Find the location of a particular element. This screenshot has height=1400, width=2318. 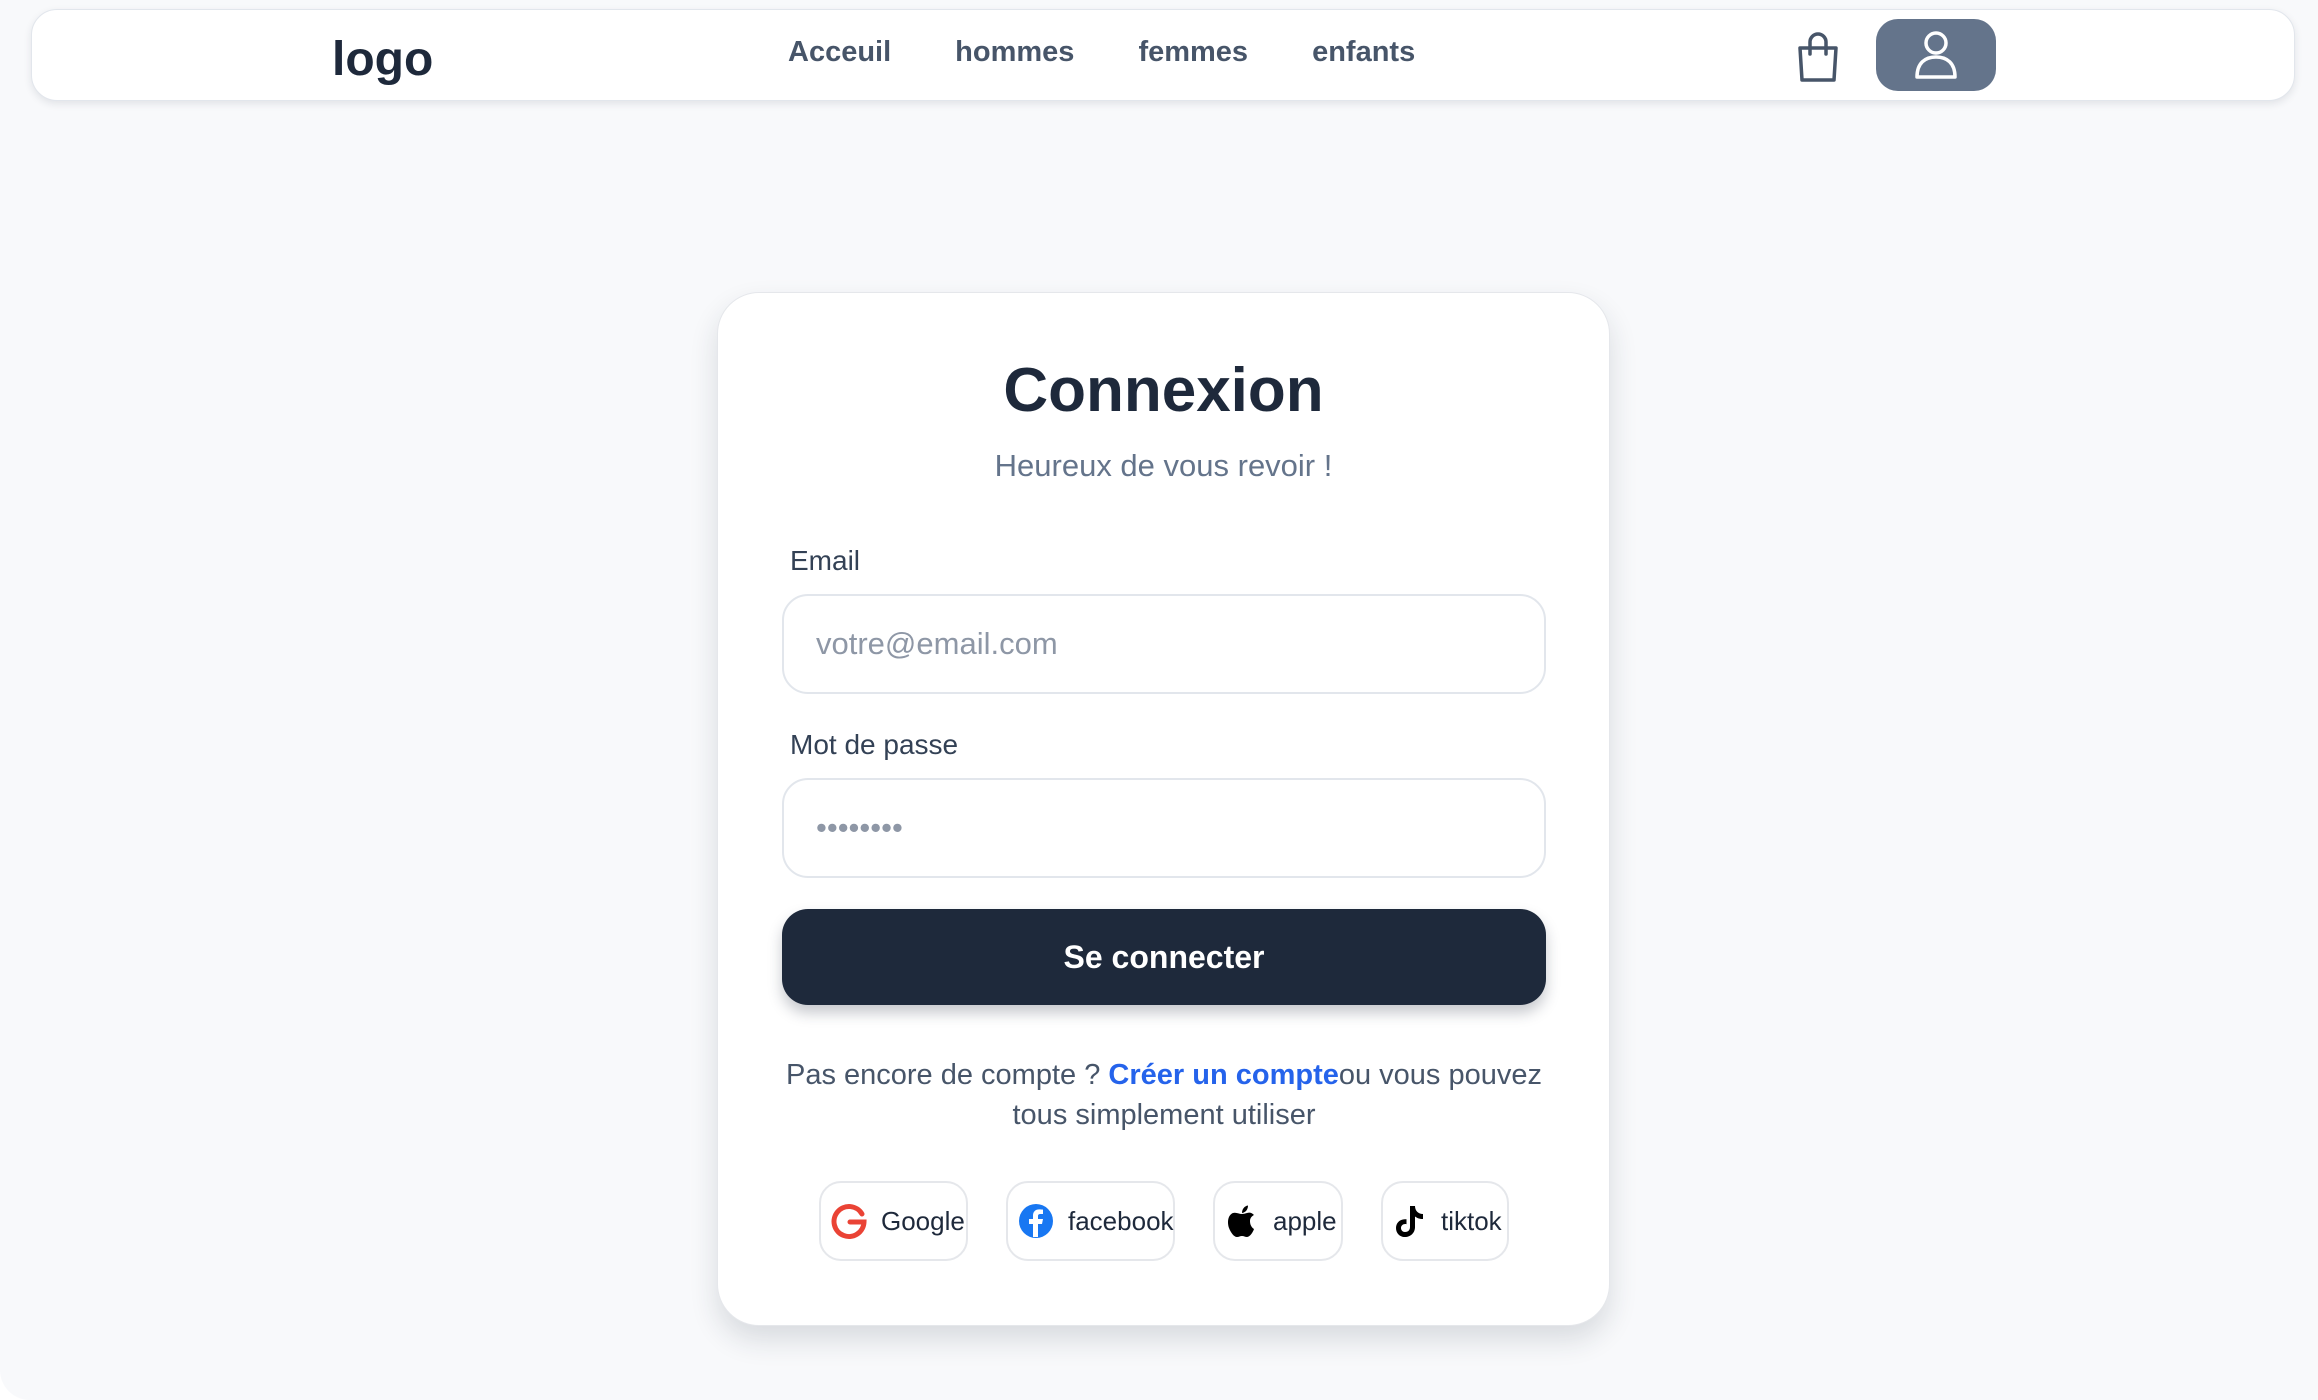

google-login-button: Google is located at coordinates (893, 1221).